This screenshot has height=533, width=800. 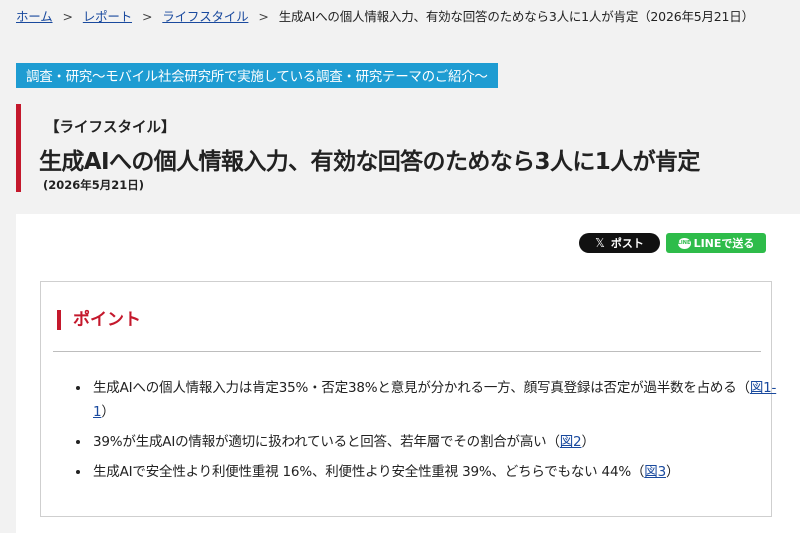 I want to click on point-text: 39%が生成AIの情報が適切に扱われていると回答、若年層でその割合が高い（, so click(x=326, y=442).